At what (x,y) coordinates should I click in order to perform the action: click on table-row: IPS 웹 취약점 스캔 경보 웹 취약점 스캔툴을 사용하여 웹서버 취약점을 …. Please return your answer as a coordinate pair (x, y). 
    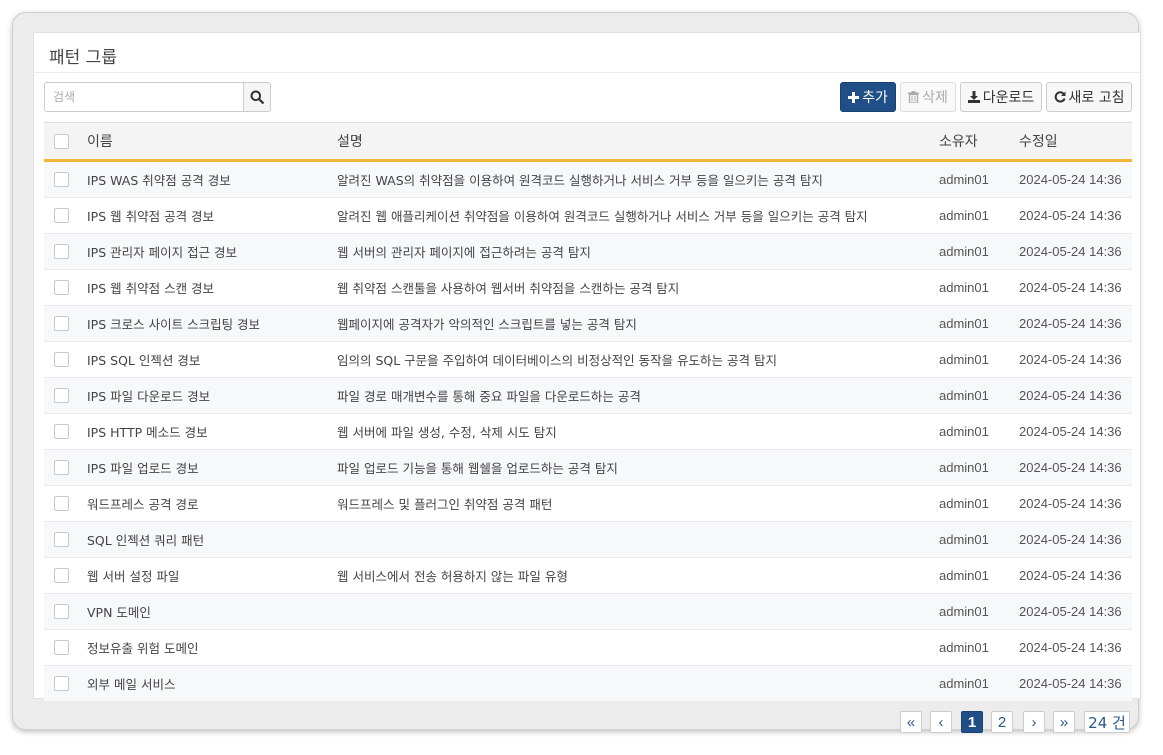
    Looking at the image, I should click on (588, 288).